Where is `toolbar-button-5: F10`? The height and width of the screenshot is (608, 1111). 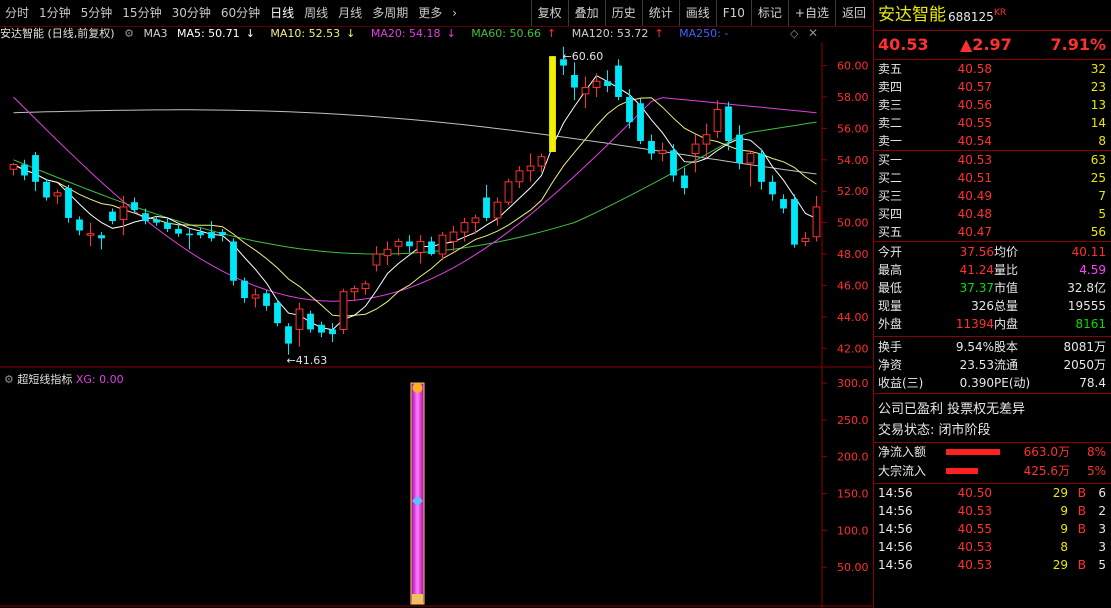
toolbar-button-5: F10 is located at coordinates (733, 13).